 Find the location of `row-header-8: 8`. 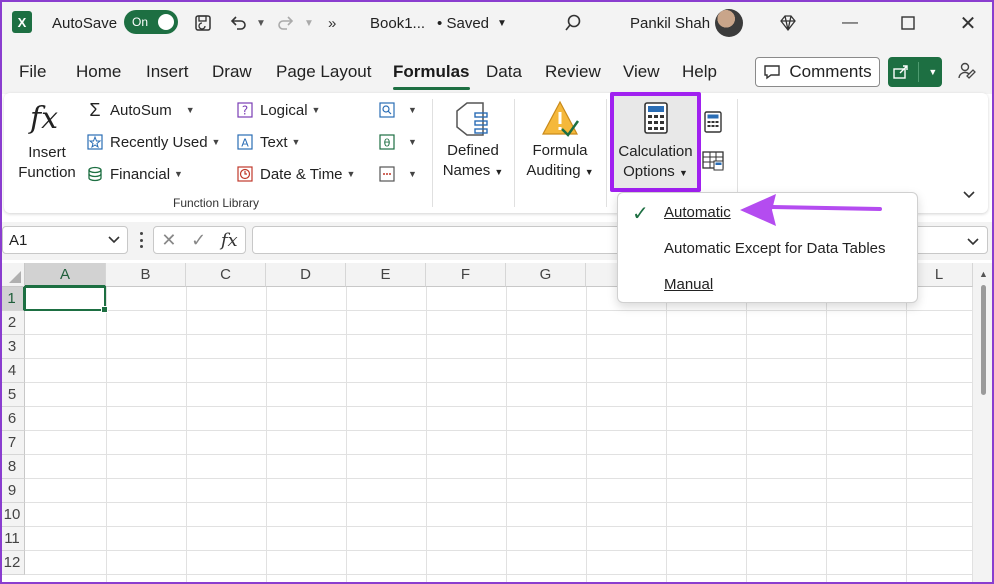

row-header-8: 8 is located at coordinates (12, 467).